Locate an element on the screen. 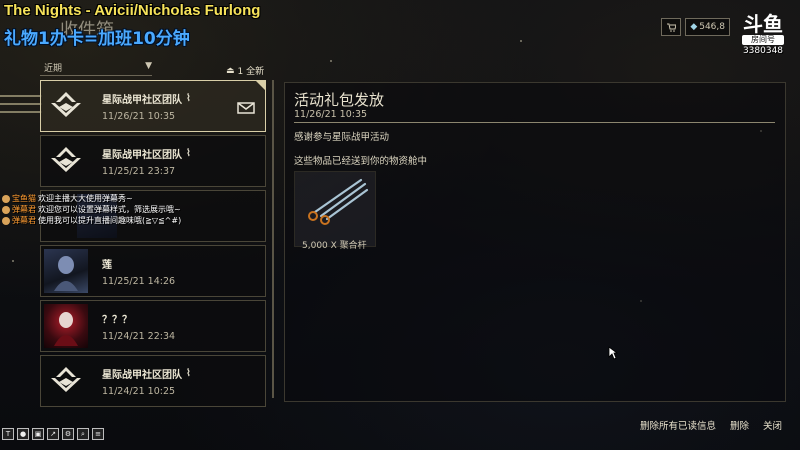 Image resolution: width=800 pixels, height=450 pixels. message-title: 活动礼包发放 is located at coordinates (339, 100).